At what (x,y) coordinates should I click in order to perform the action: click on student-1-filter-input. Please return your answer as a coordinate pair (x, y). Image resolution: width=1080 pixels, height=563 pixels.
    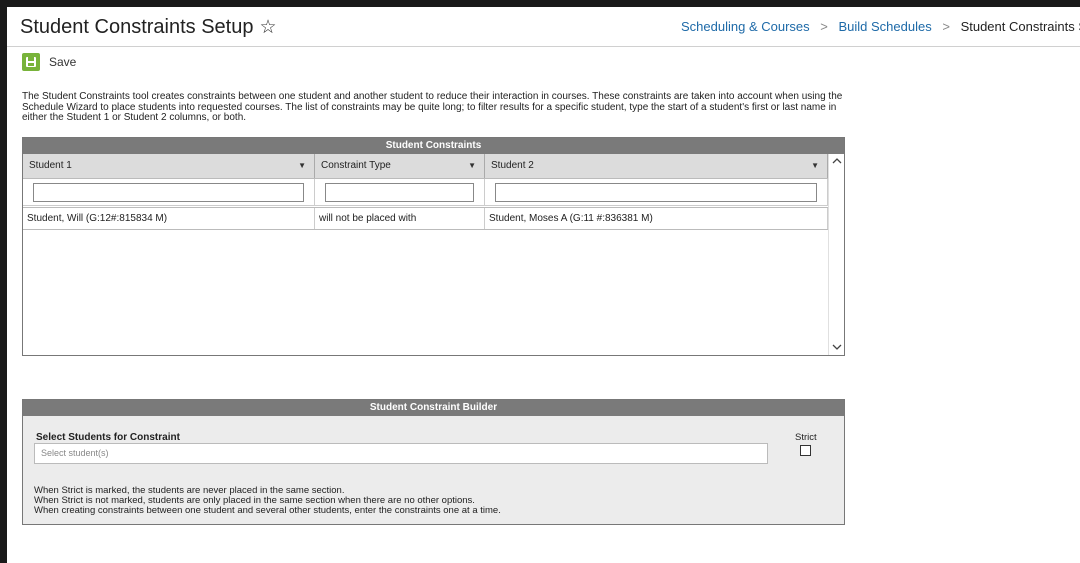
    Looking at the image, I should click on (168, 192).